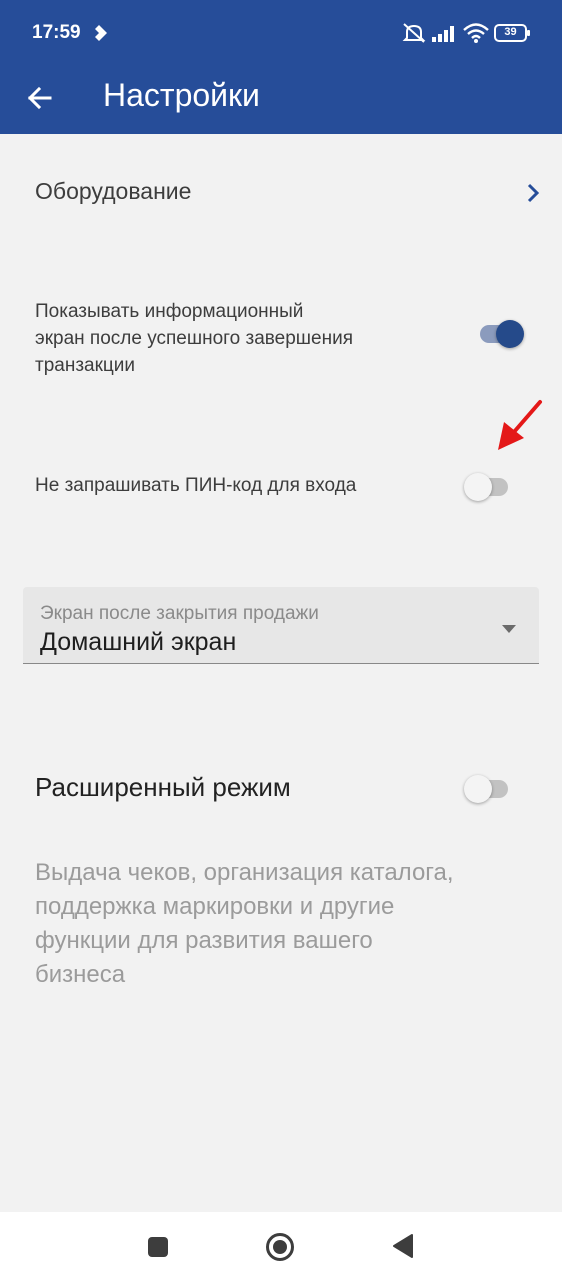 This screenshot has width=562, height=1280. What do you see at coordinates (56, 32) in the screenshot?
I see `status-time: 17:59` at bounding box center [56, 32].